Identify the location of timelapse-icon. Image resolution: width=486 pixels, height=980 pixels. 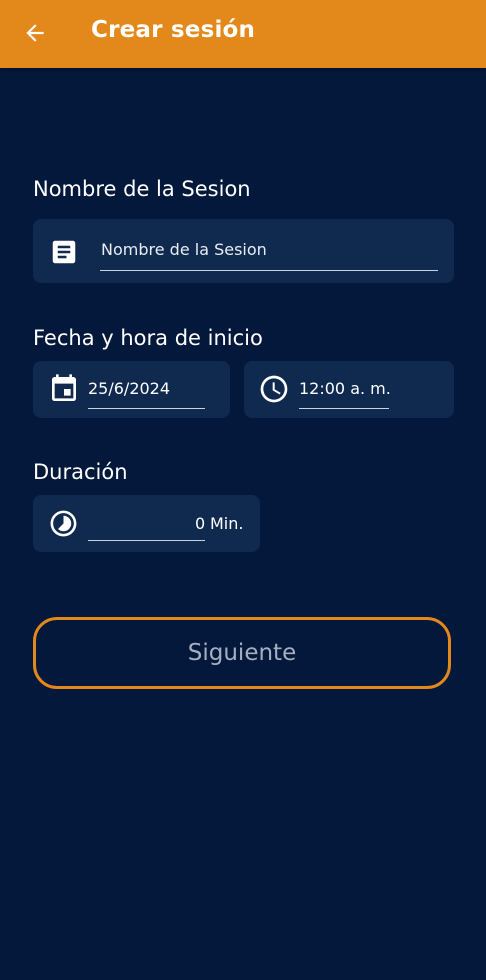
(63, 523).